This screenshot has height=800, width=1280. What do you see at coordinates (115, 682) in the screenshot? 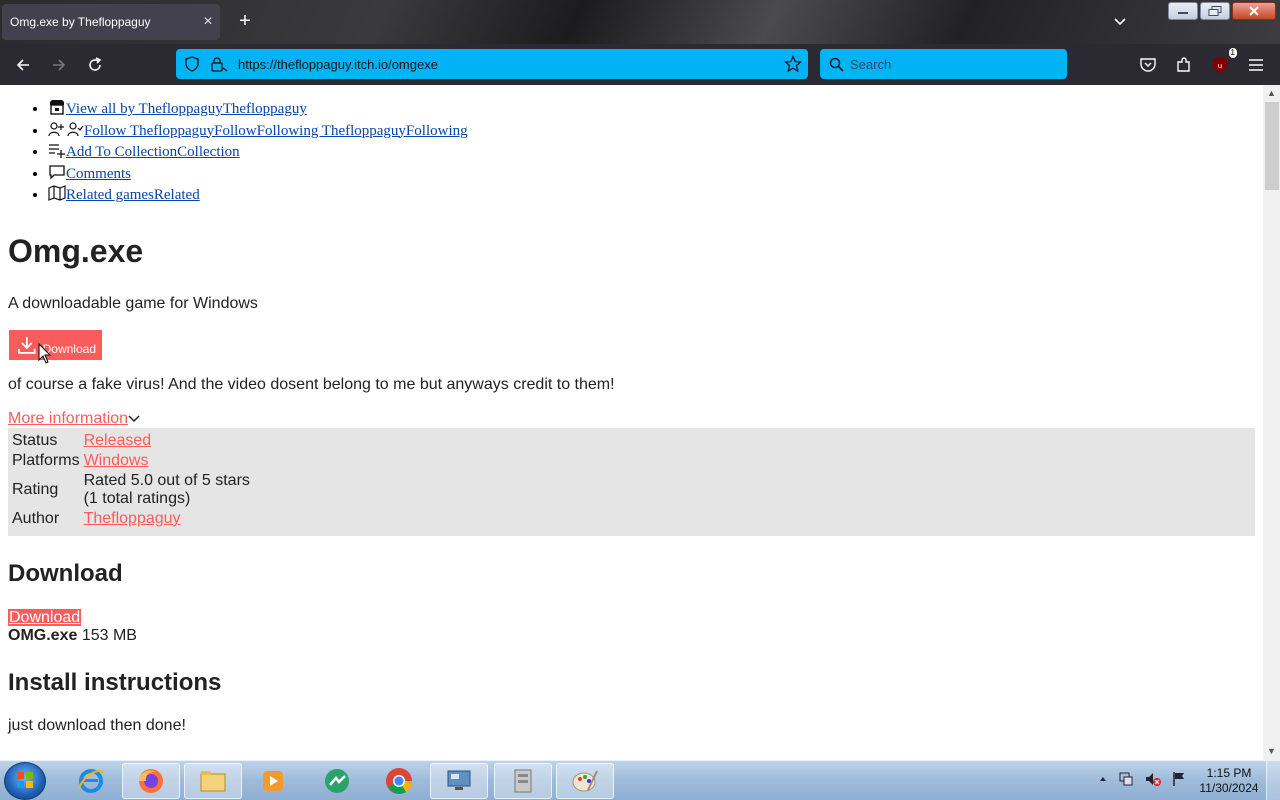
I see `install-heading: Install instructions` at bounding box center [115, 682].